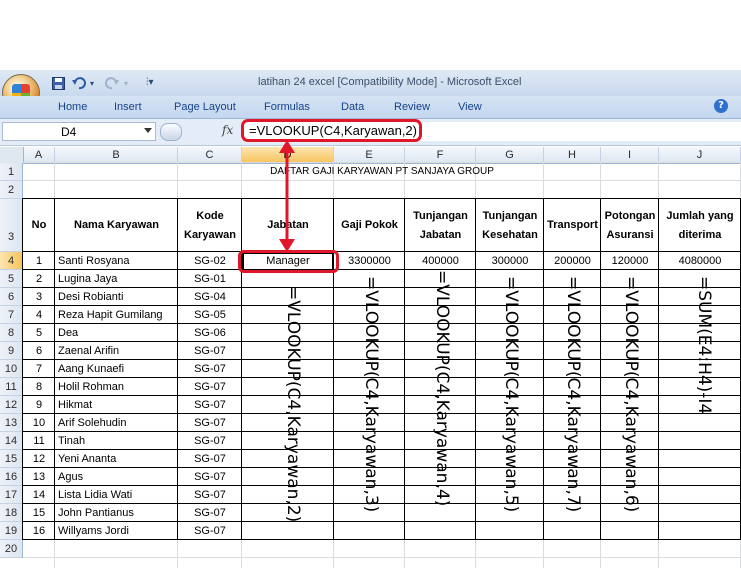 The height and width of the screenshot is (568, 741). I want to click on column-header-g: G, so click(510, 155).